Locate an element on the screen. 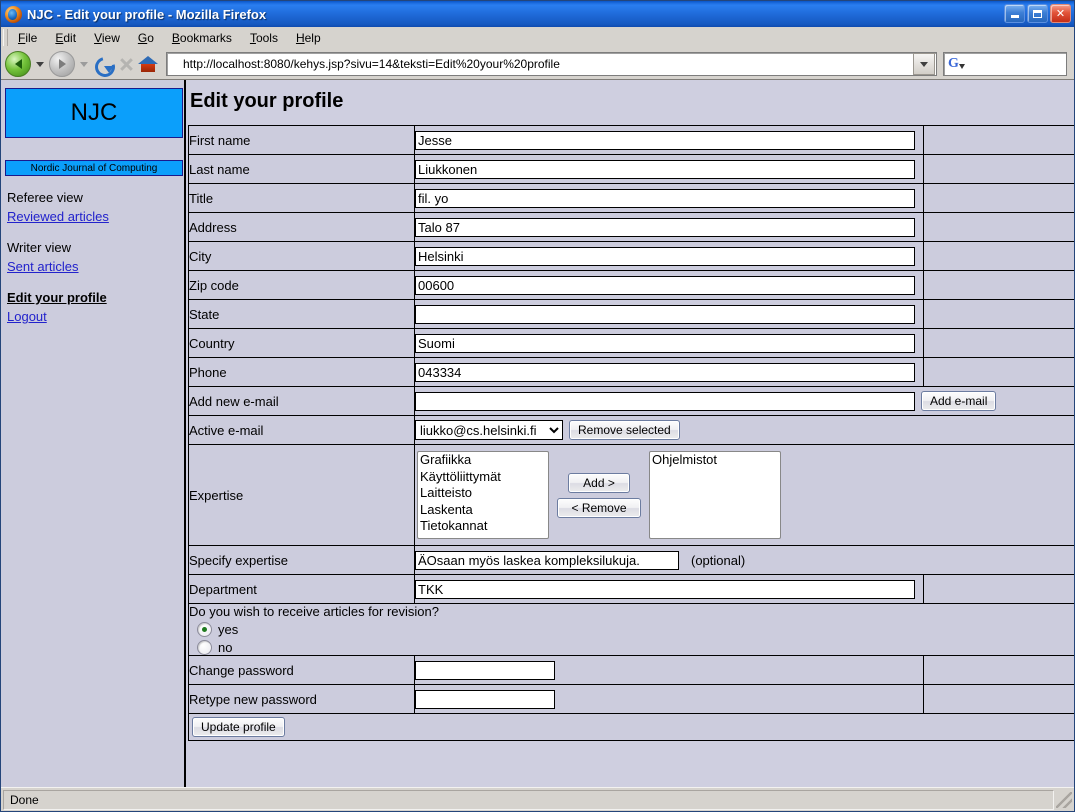 Image resolution: width=1075 pixels, height=812 pixels. revision-no-label: no is located at coordinates (225, 647).